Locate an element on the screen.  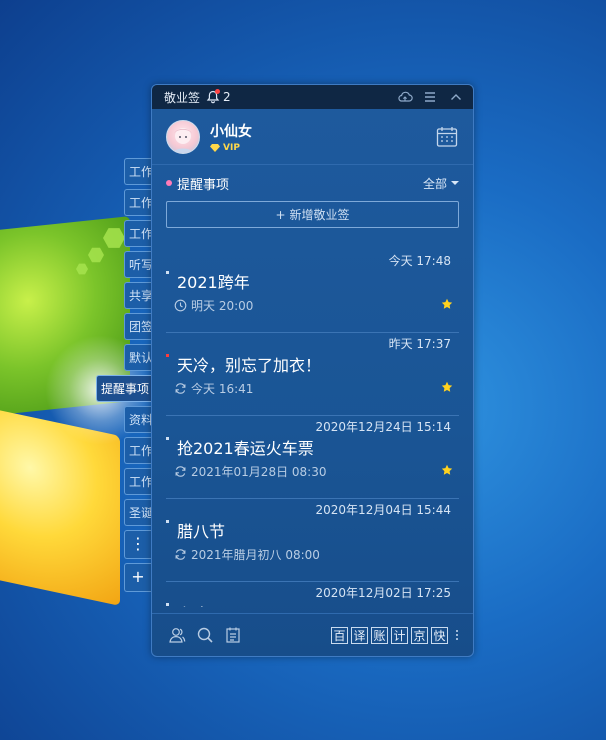
user-name: 小仙女 is located at coordinates (231, 131).